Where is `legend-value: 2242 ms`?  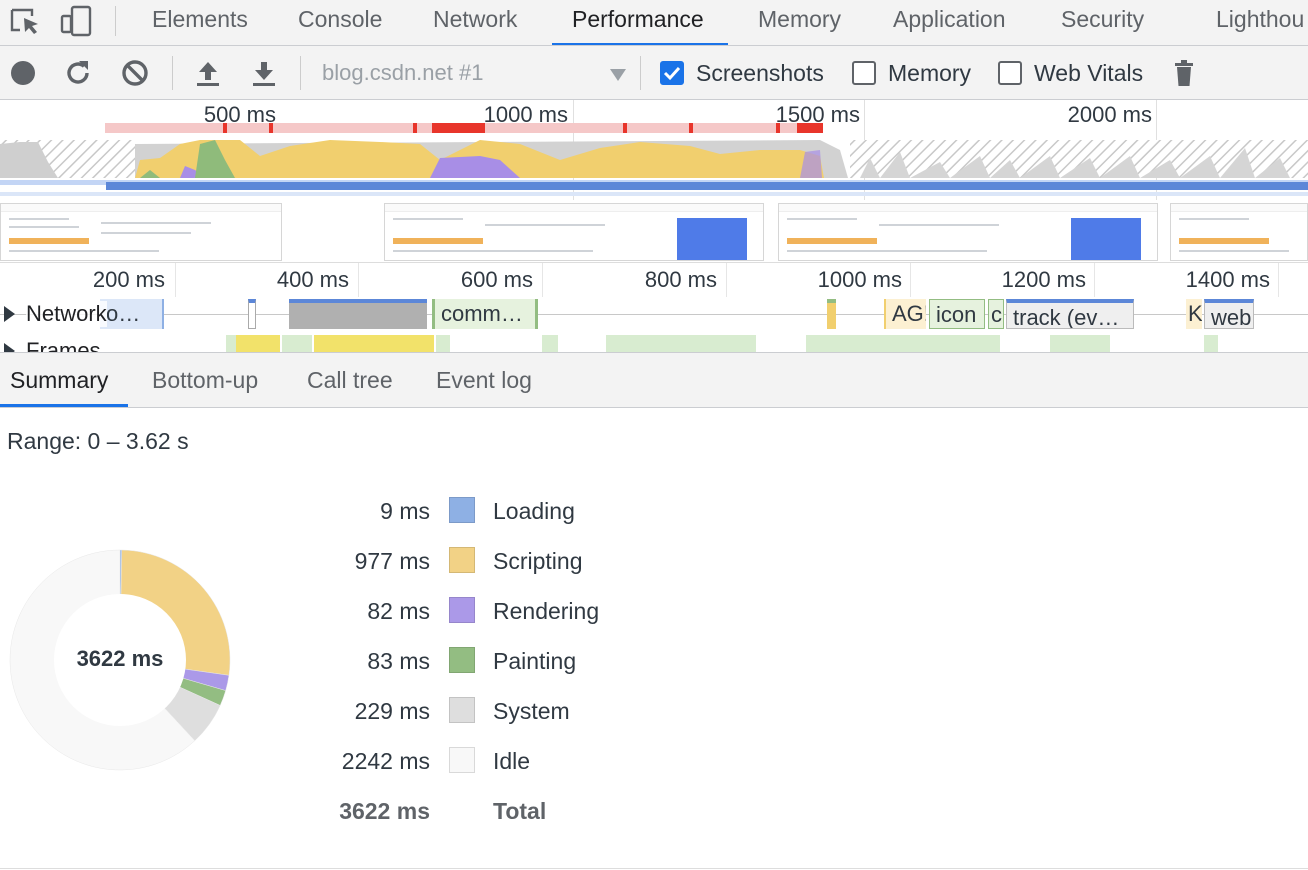
legend-value: 2242 ms is located at coordinates (385, 761).